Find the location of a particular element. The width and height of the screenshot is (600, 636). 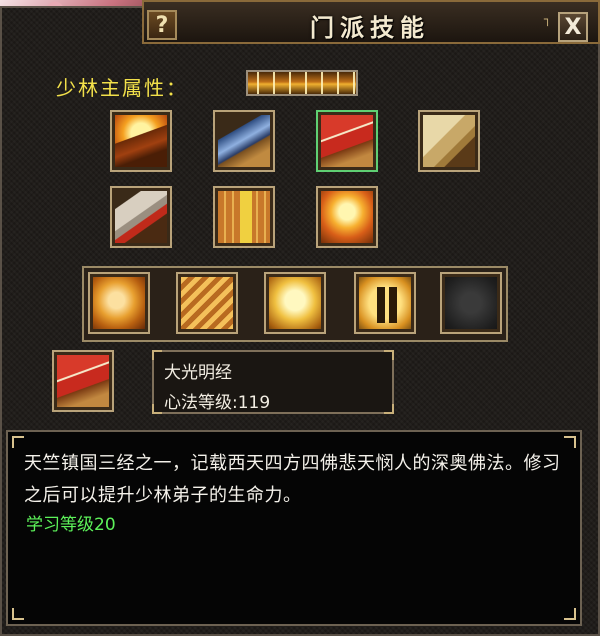

skill-lion-icon is located at coordinates (119, 303).